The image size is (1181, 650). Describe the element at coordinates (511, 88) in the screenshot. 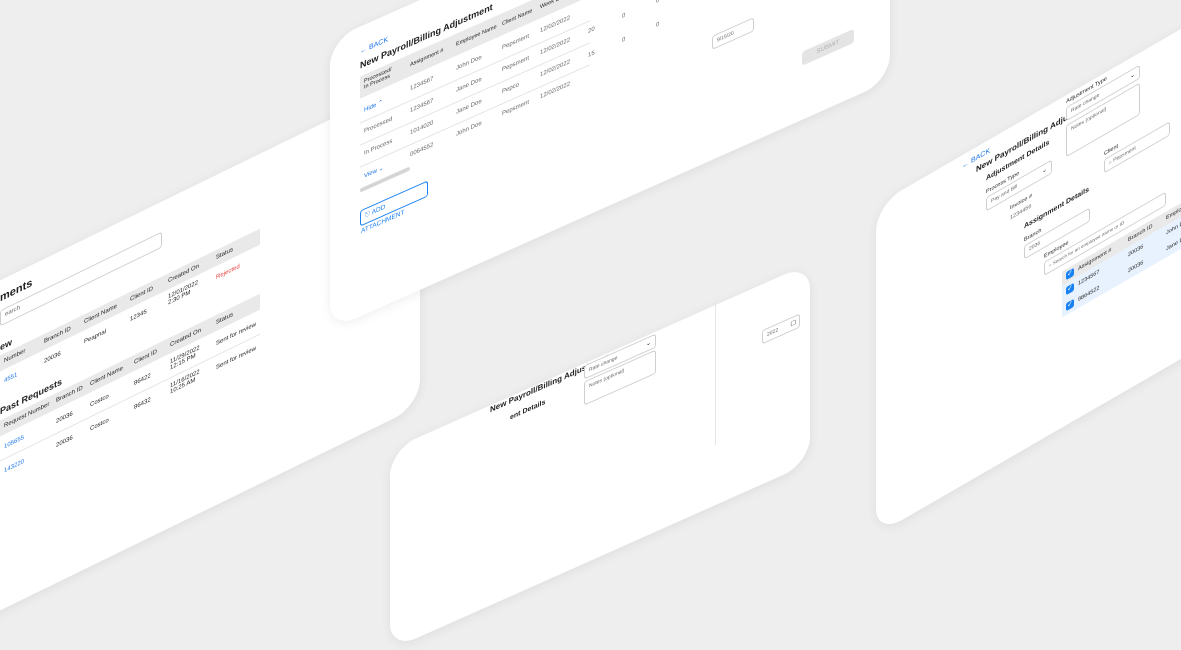

I see `client-cell: Pepco` at that location.